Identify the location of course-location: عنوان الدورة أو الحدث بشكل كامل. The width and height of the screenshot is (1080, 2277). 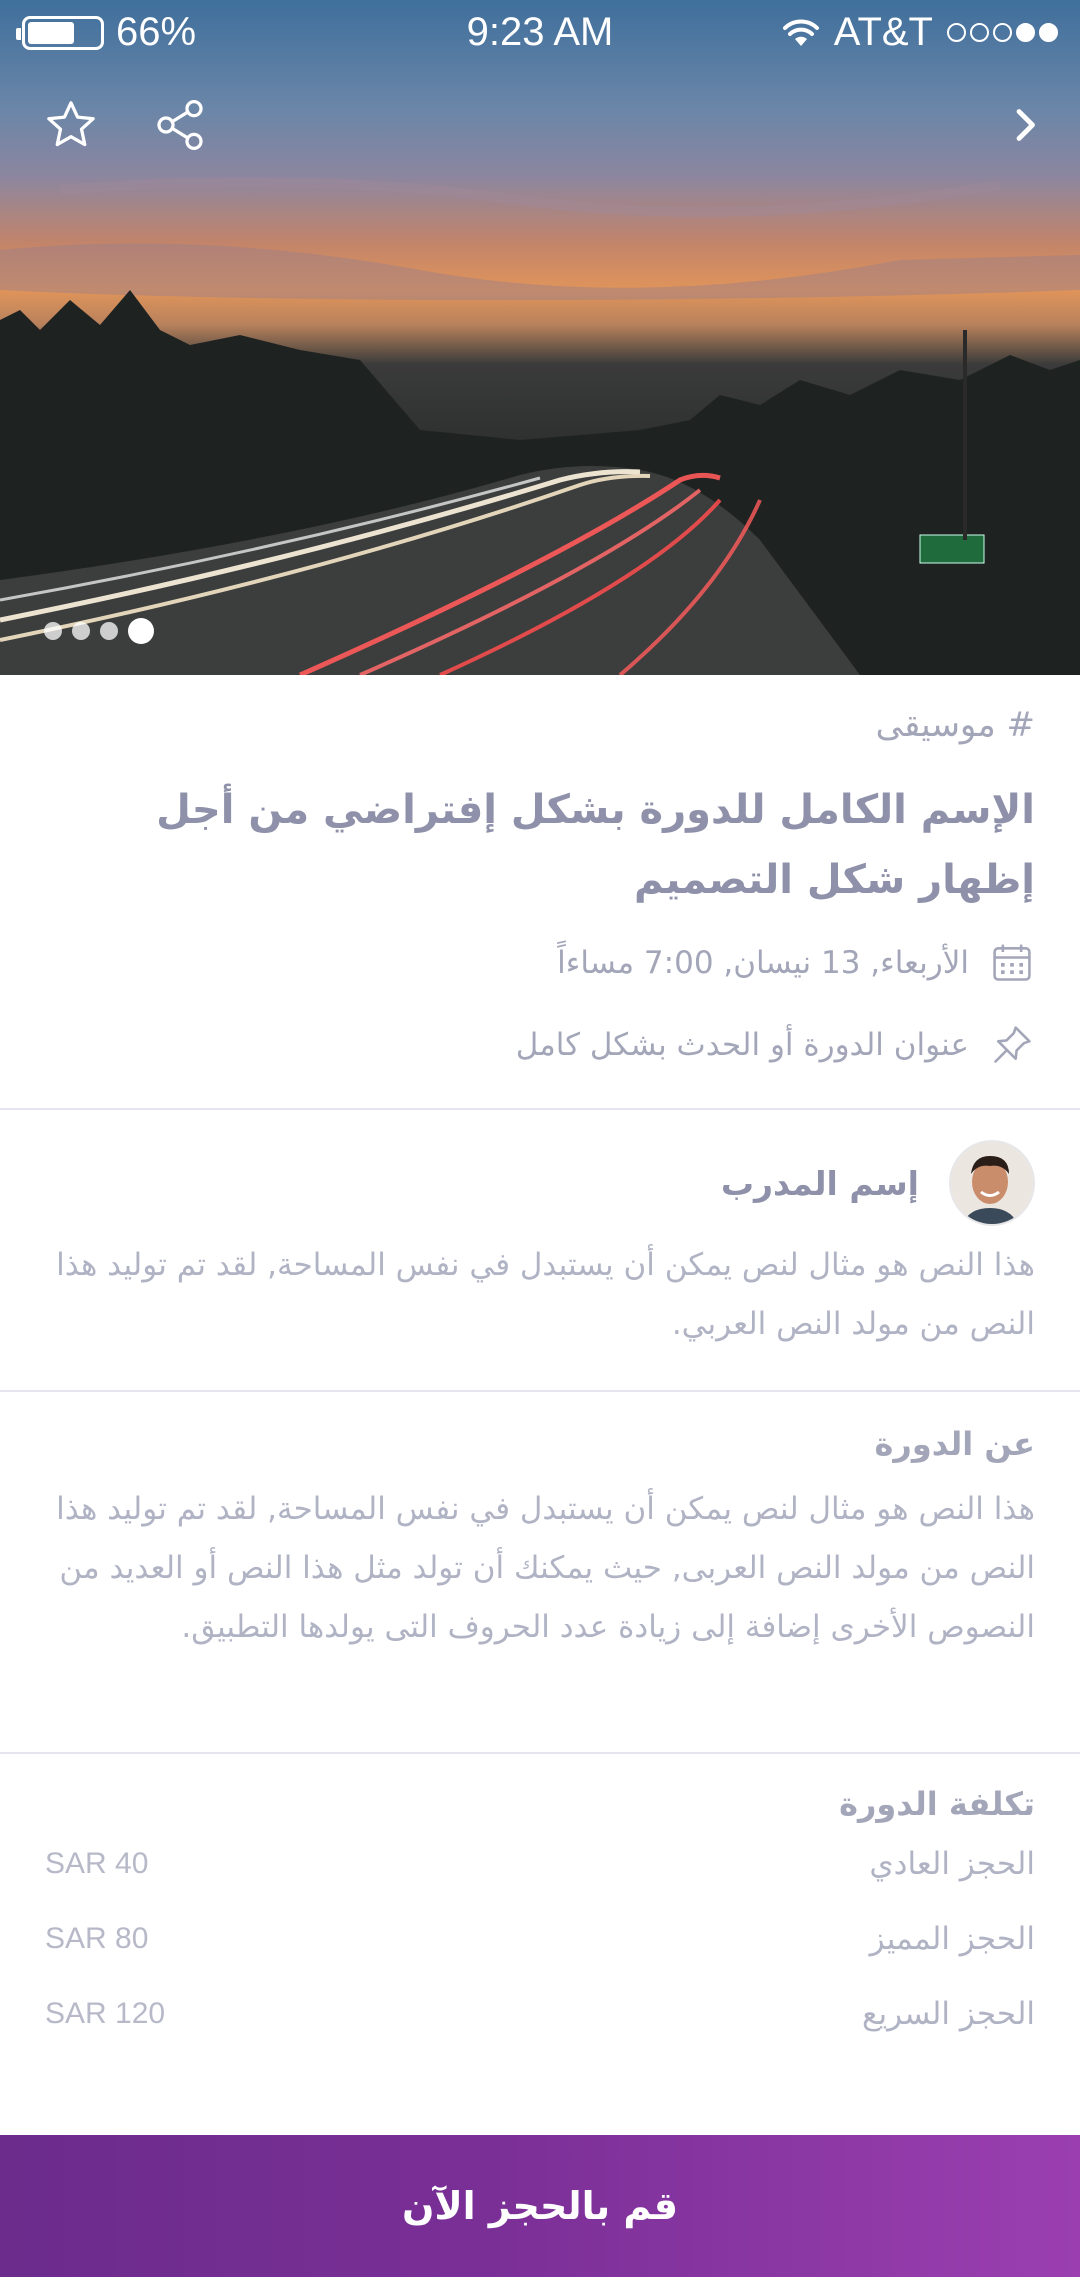
(742, 1045).